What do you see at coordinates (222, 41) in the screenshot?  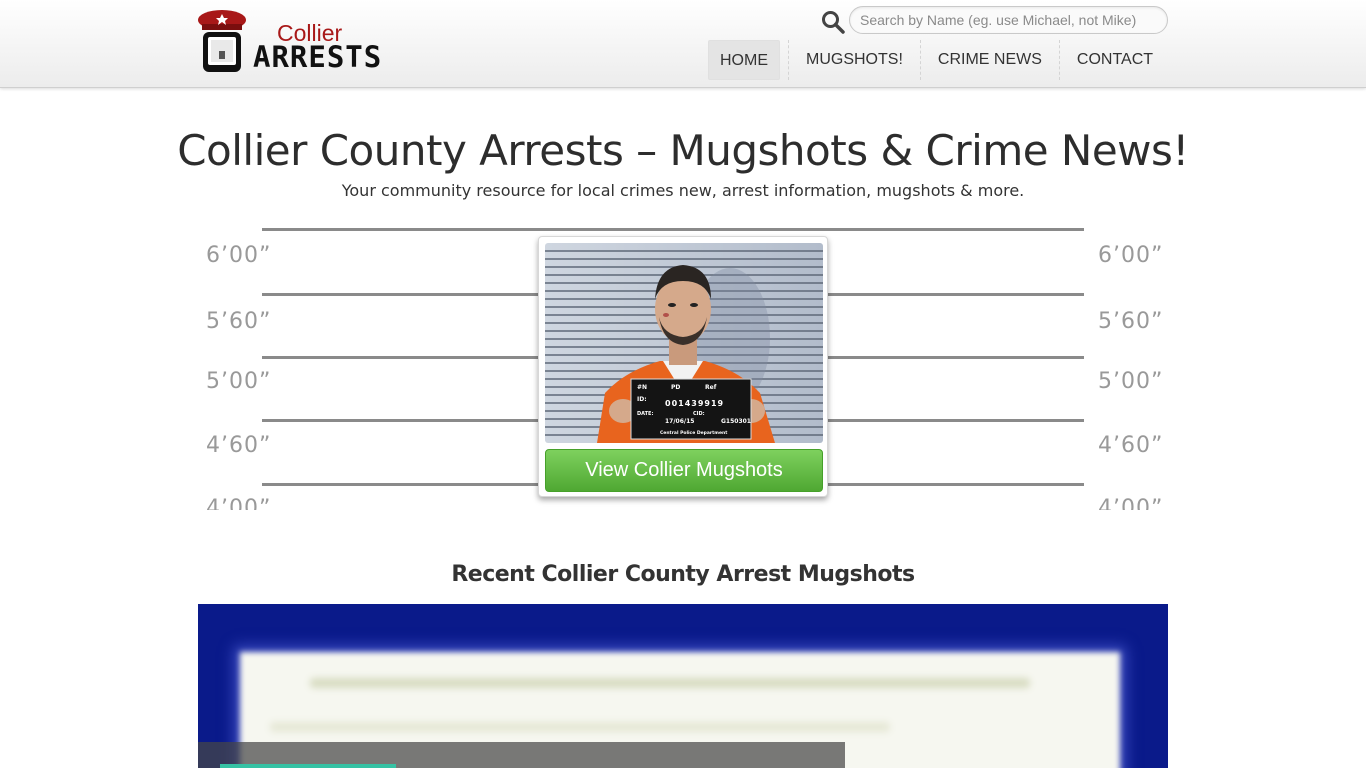 I see `police-cap-phone-icon` at bounding box center [222, 41].